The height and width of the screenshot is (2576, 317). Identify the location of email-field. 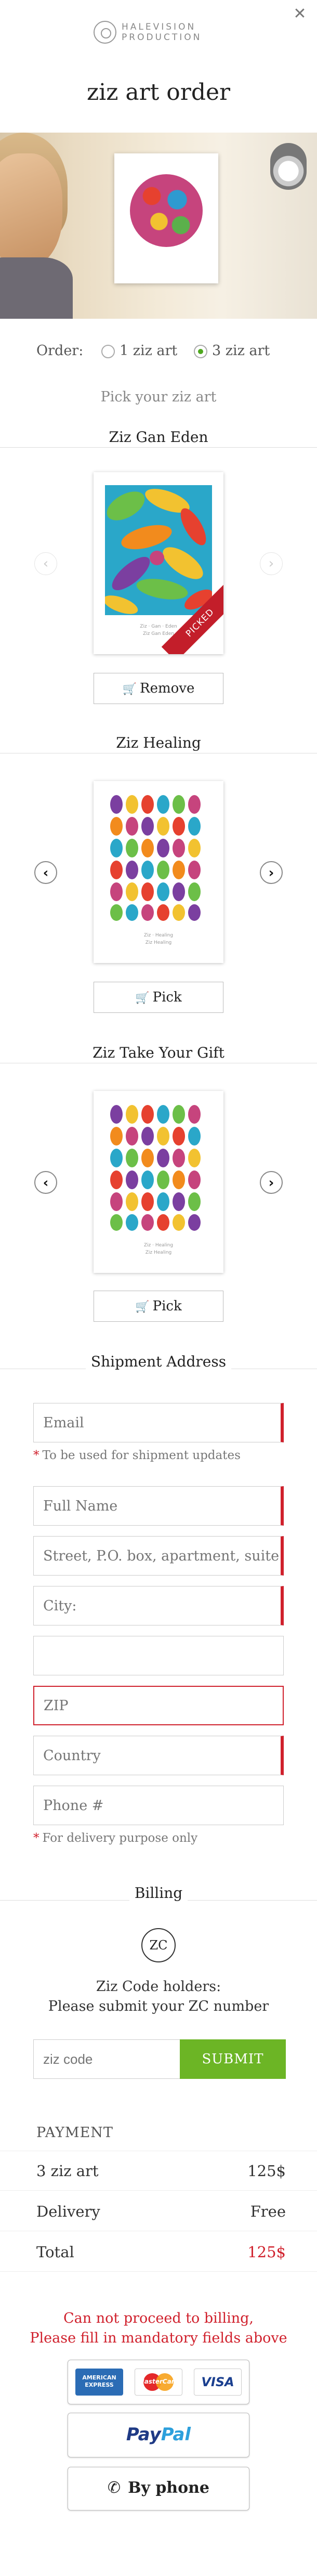
(158, 1422).